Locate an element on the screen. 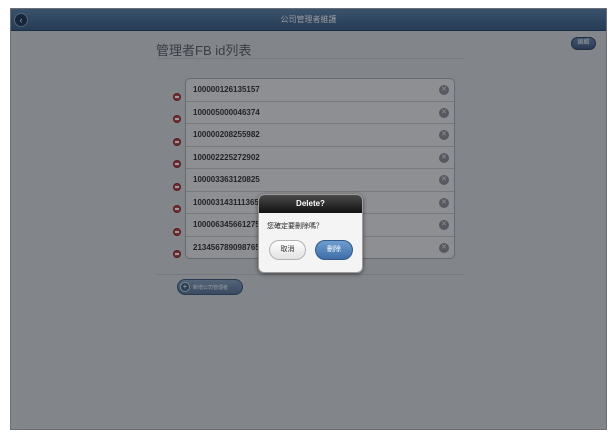  cancel-button: 取消 is located at coordinates (287, 250).